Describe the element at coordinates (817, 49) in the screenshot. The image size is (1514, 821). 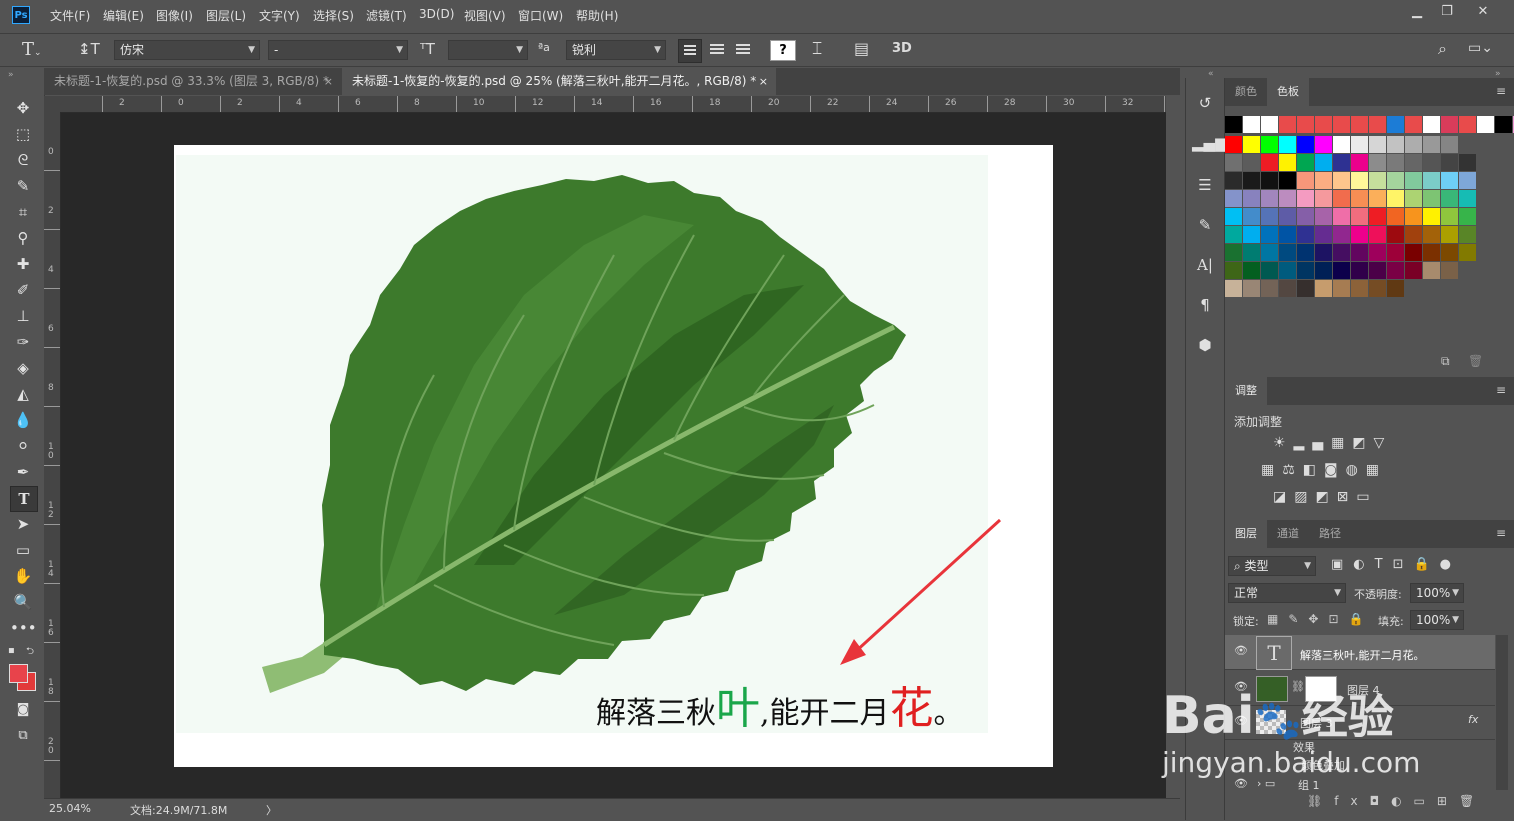
I see `warp-text-icon: ⌶` at that location.